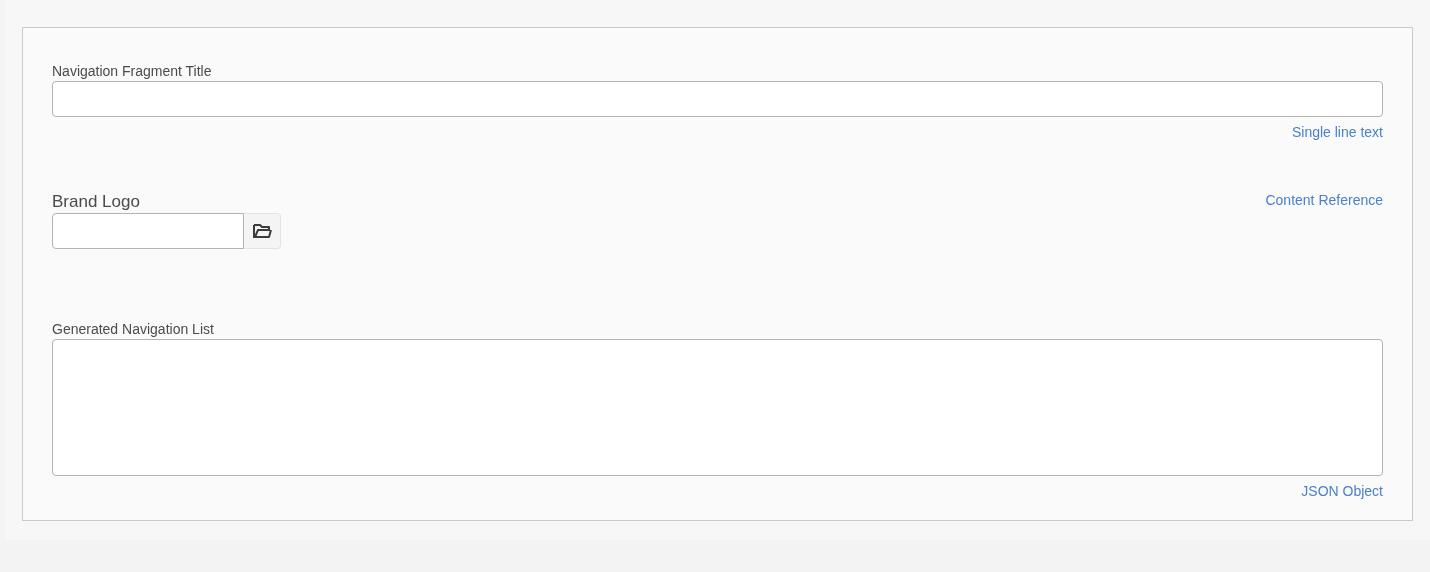  I want to click on field-label: Brand Logo, so click(96, 202).